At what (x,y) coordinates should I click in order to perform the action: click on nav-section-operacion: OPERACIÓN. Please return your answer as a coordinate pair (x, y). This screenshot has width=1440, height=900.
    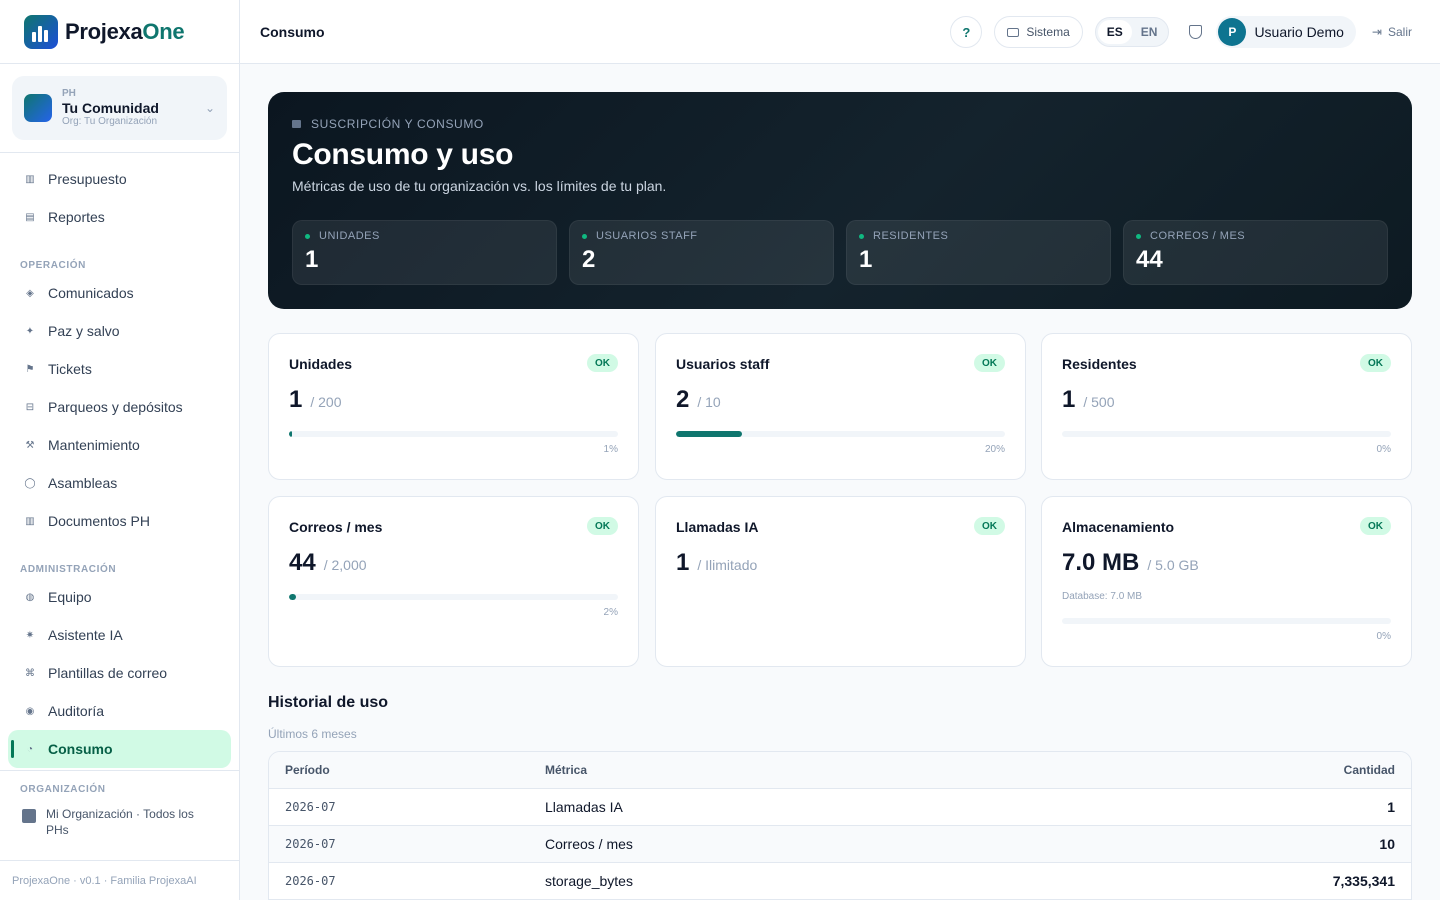
    Looking at the image, I should click on (53, 265).